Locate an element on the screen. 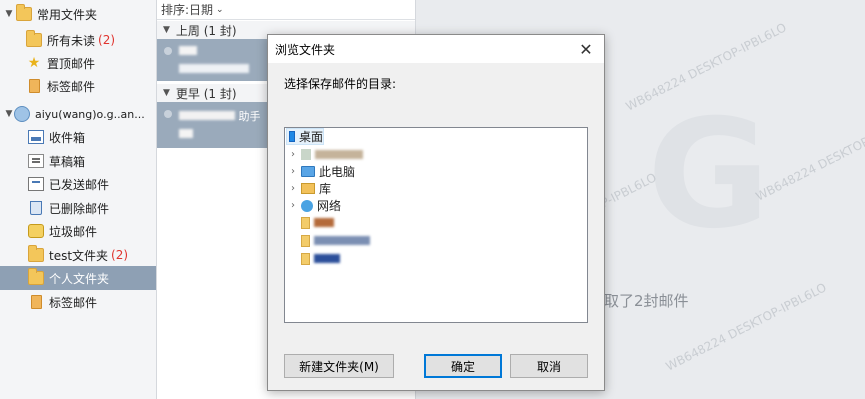 The height and width of the screenshot is (399, 865). tree-item-this-pc: › 此电脑 is located at coordinates (321, 171).